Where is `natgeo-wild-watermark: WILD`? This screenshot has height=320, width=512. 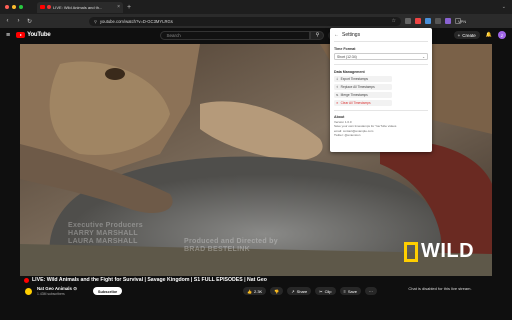 natgeo-wild-watermark: WILD is located at coordinates (439, 251).